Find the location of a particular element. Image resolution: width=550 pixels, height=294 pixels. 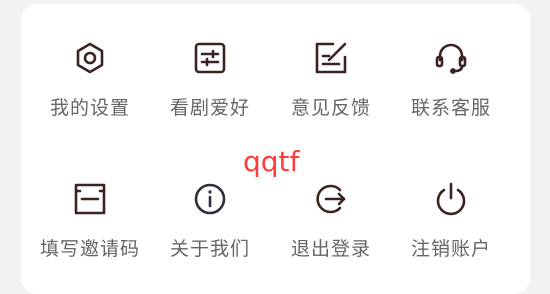

feedback-item: 意见反馈 is located at coordinates (331, 95).